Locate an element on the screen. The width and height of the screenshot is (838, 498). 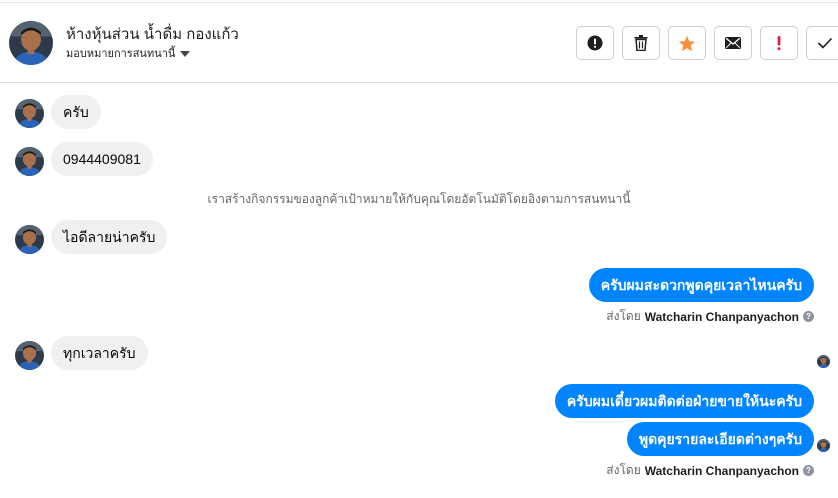
follow-up-button is located at coordinates (779, 43).